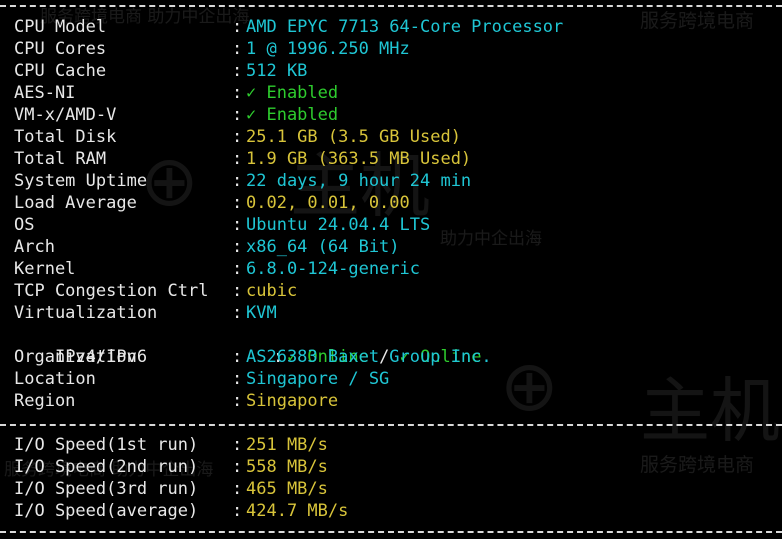  I want to click on row-label: Region, so click(45, 401).